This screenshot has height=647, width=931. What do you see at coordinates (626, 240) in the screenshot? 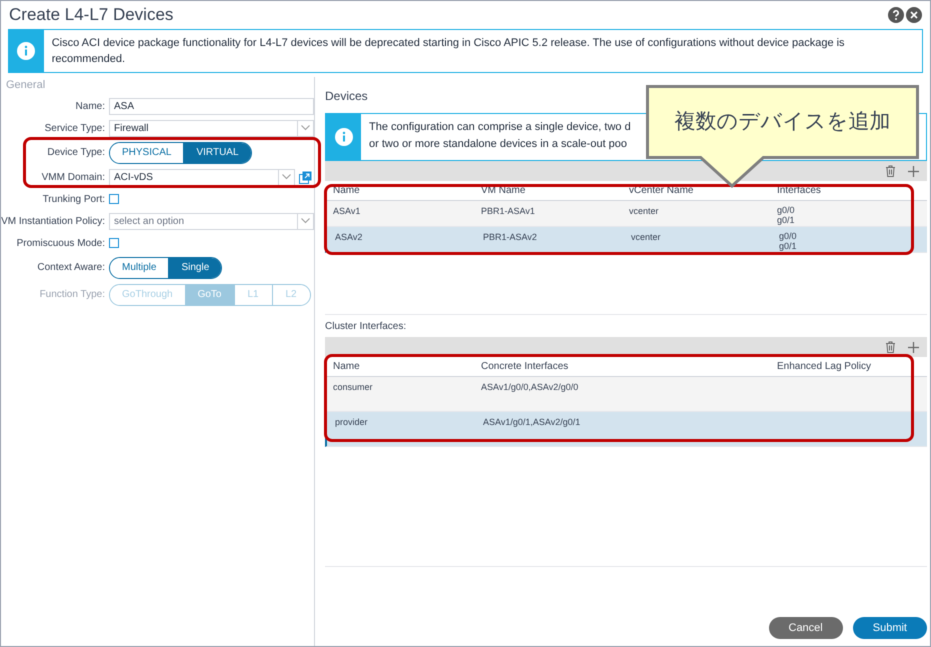
I see `table-row: ASAv2 PBR1-ASAv2 vcenter g0/0 g0/1` at bounding box center [626, 240].